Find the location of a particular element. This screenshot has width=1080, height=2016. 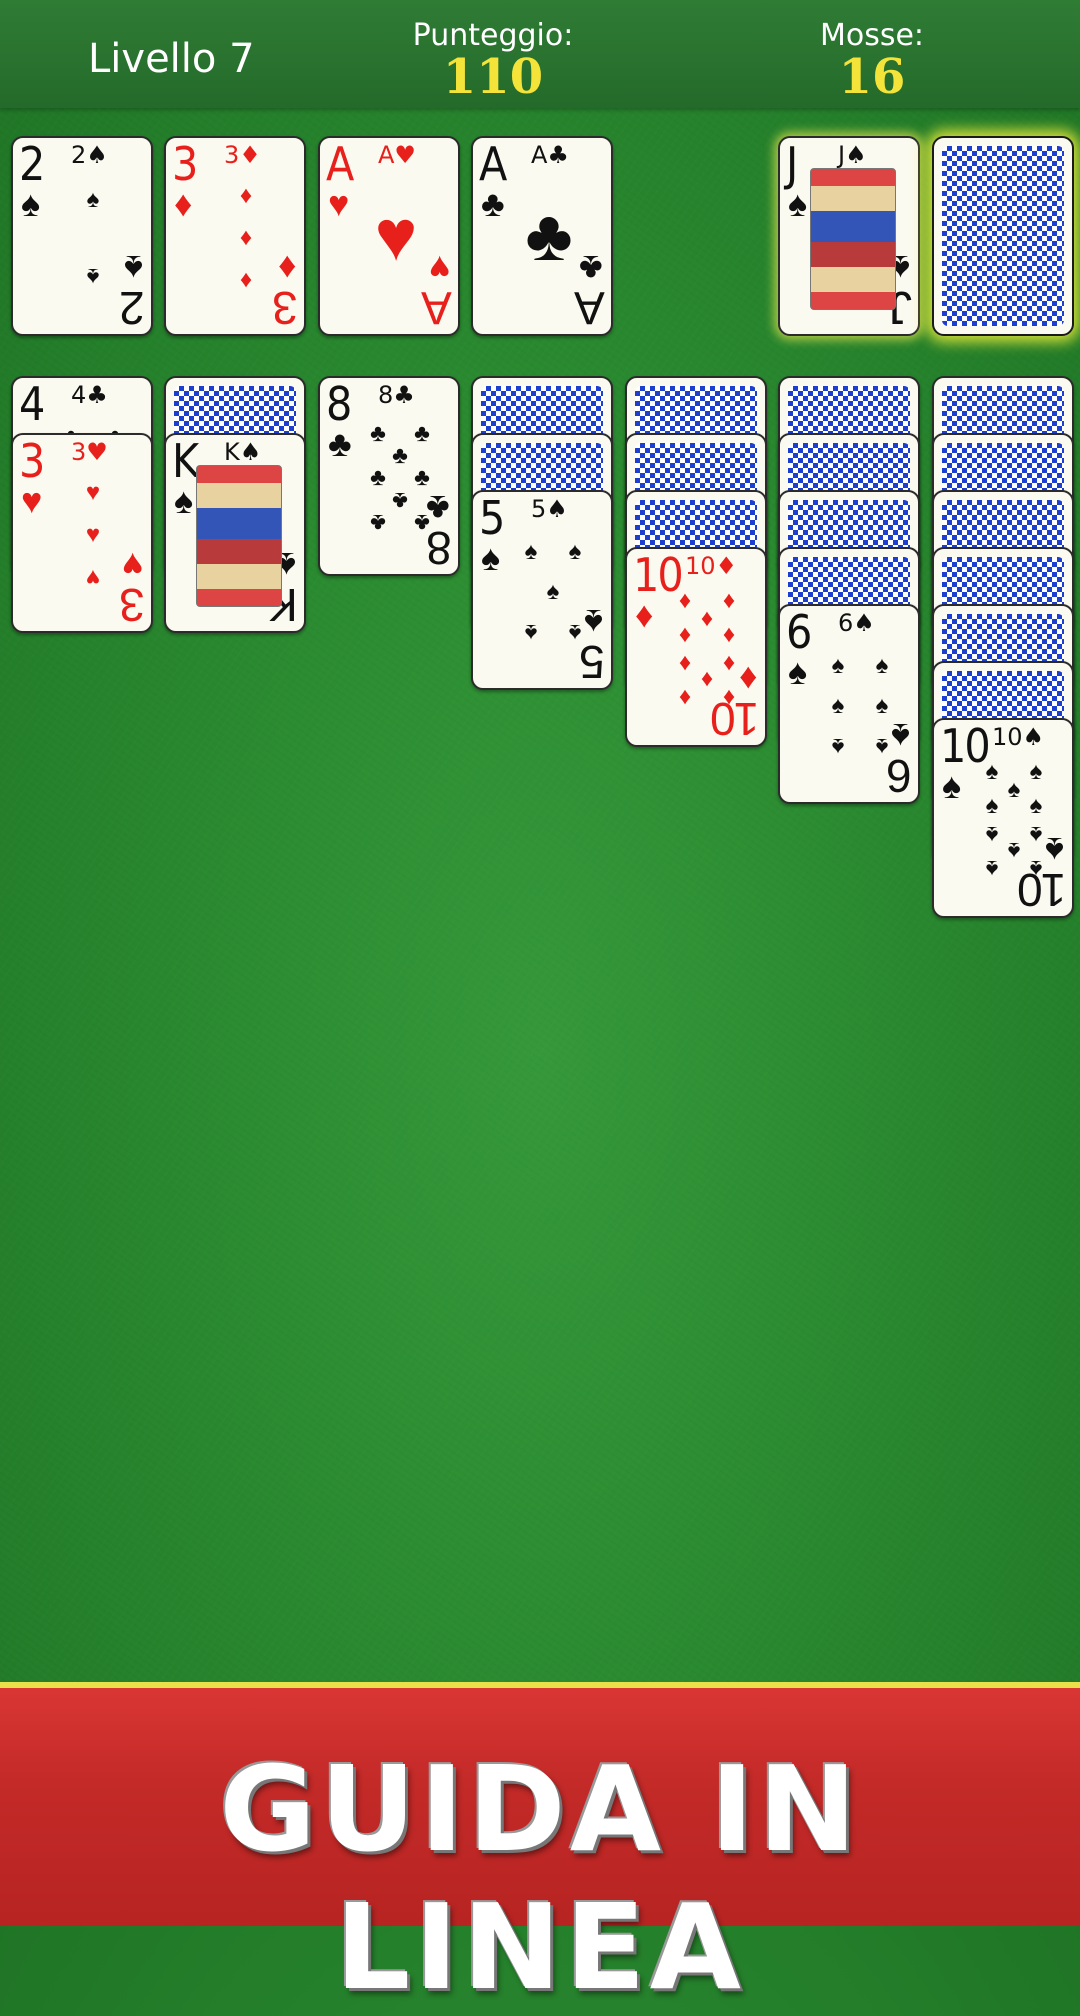

card-rank: A is located at coordinates (493, 164).